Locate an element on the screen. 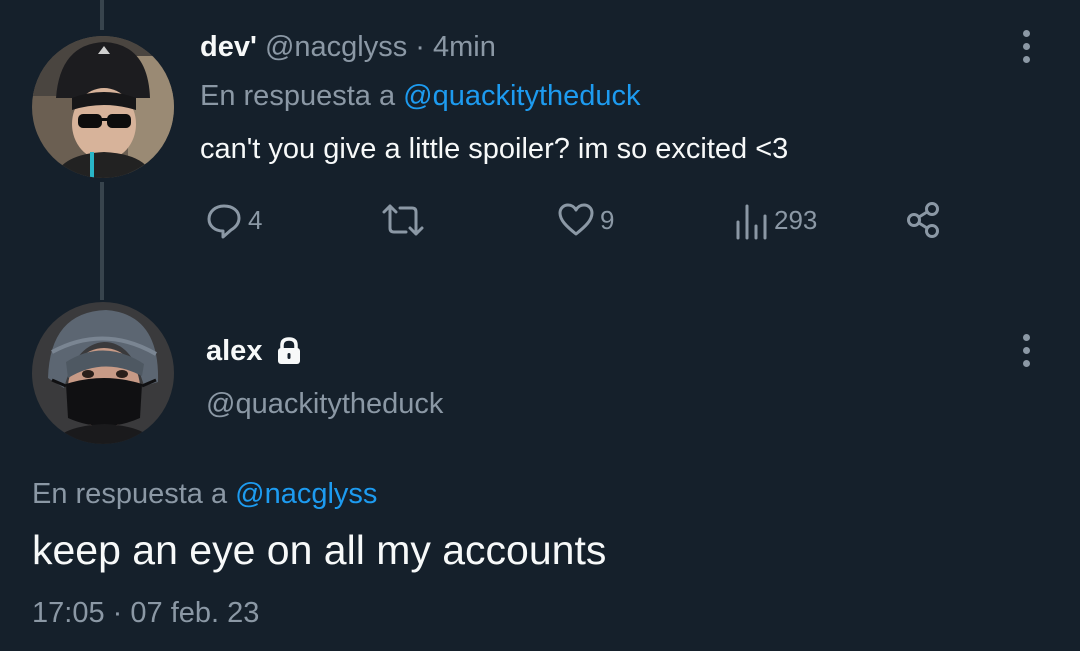 Image resolution: width=1080 pixels, height=651 pixels. reply-to-link: @quackitytheduck is located at coordinates (521, 96).